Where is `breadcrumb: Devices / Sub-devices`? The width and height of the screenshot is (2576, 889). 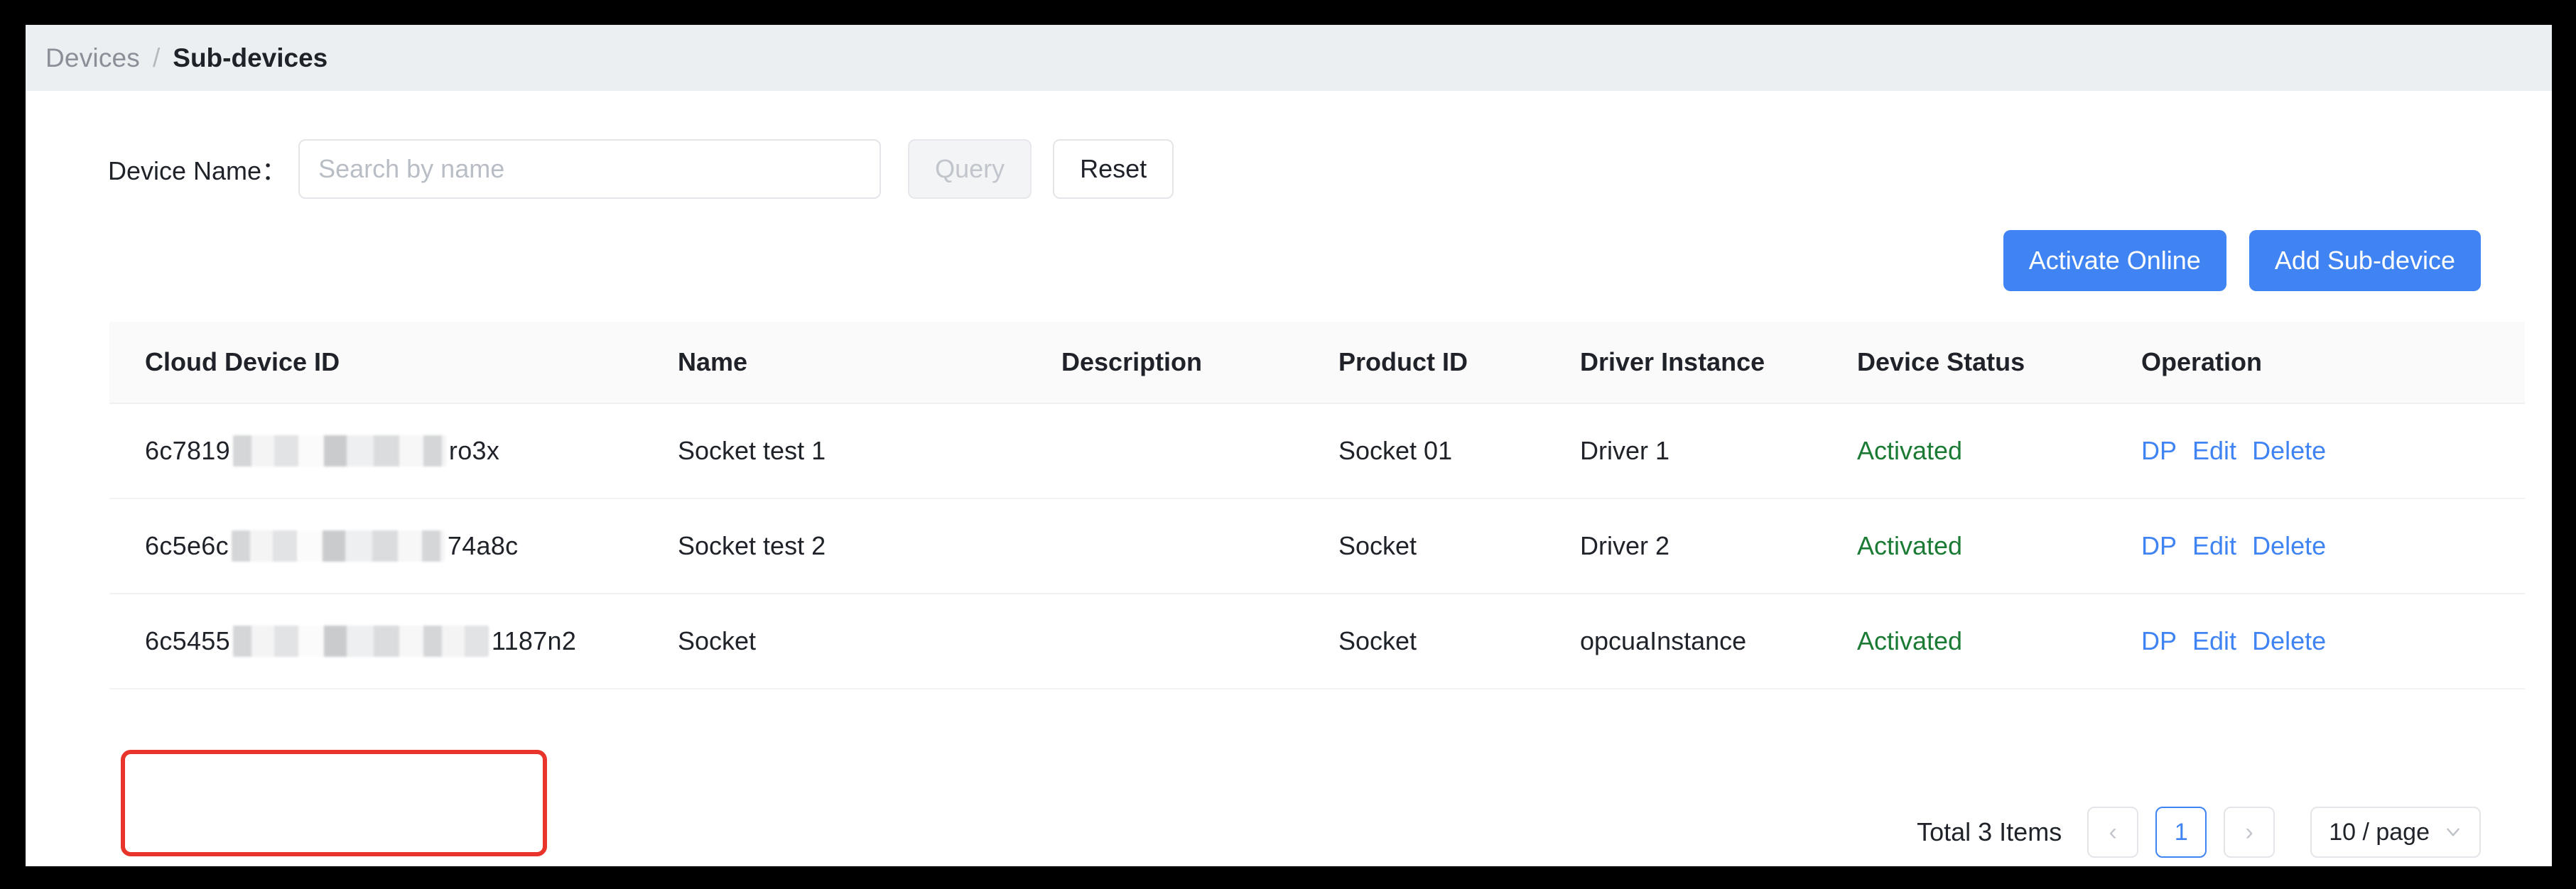 breadcrumb: Devices / Sub-devices is located at coordinates (1289, 58).